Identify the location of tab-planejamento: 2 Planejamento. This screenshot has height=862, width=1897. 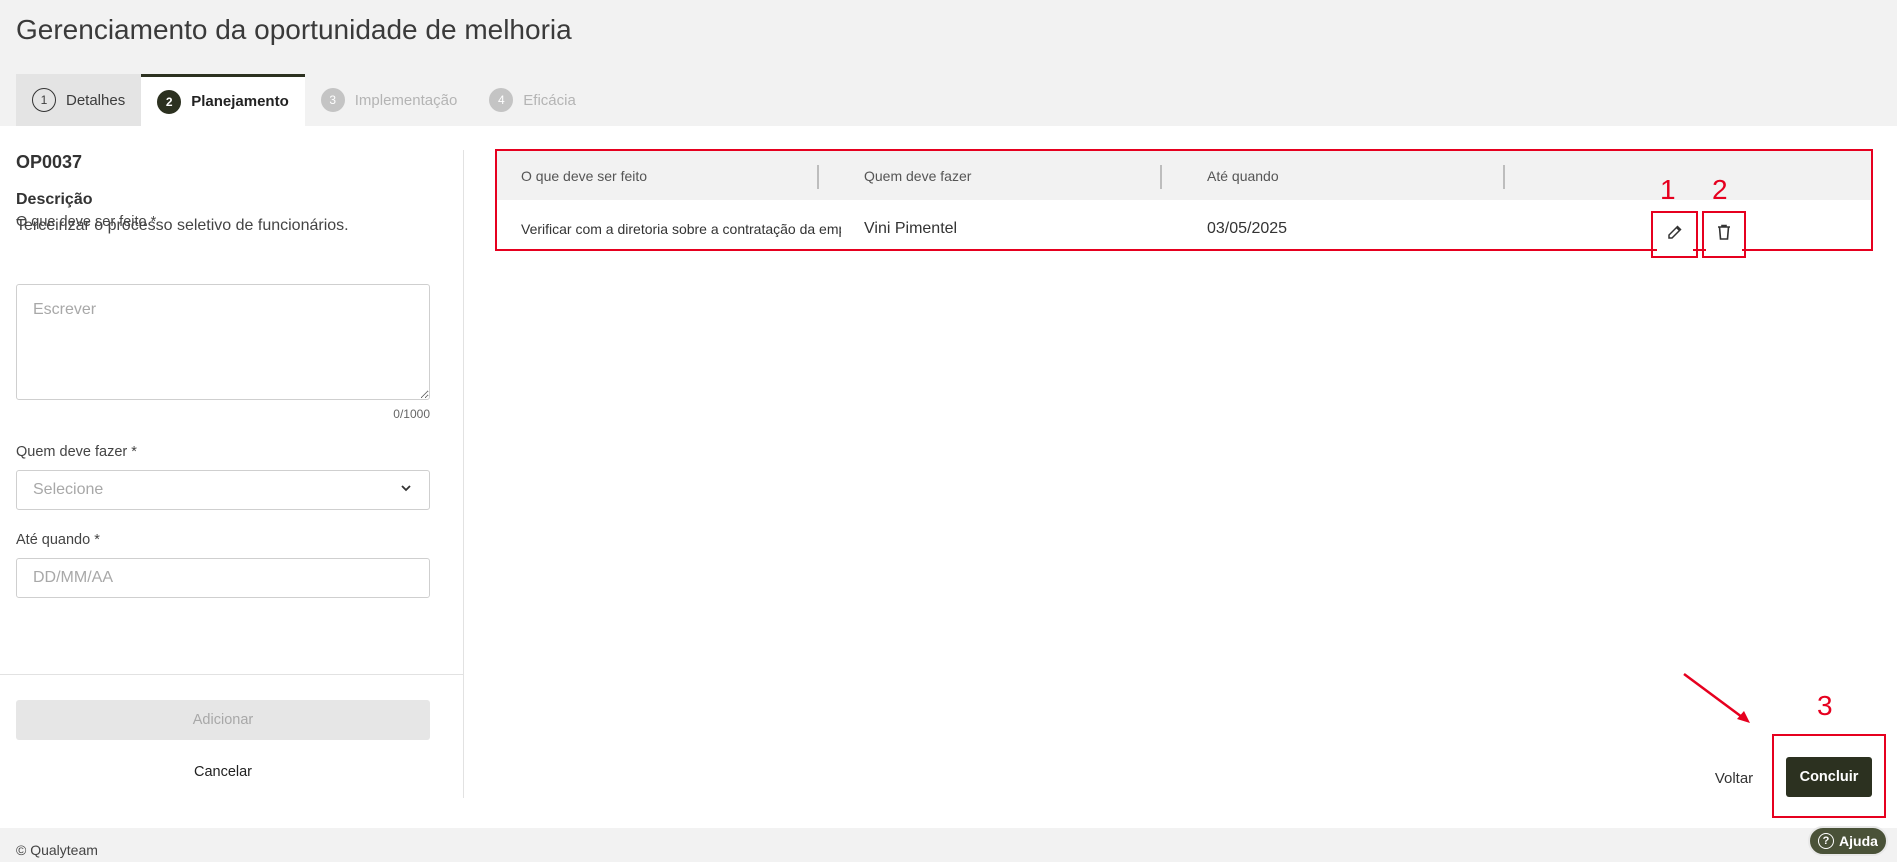
(223, 100).